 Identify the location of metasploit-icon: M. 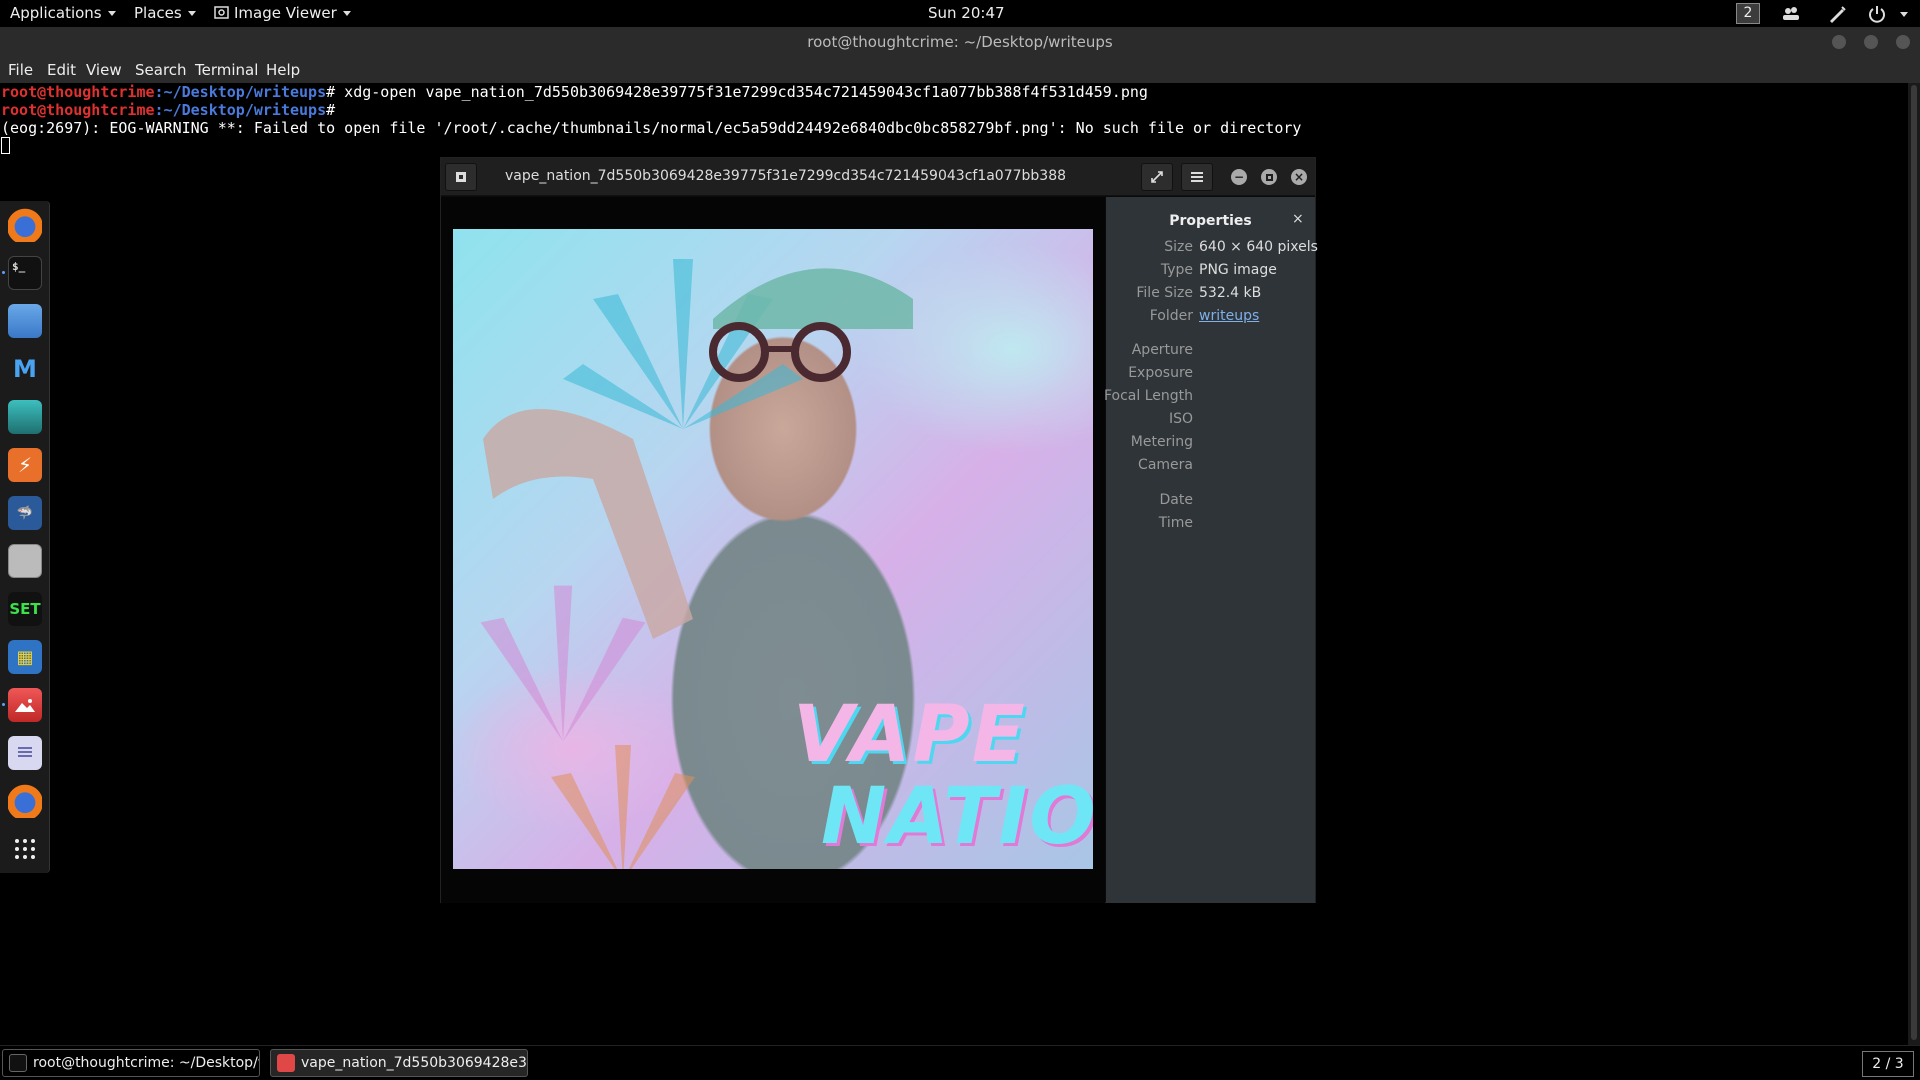
(25, 369).